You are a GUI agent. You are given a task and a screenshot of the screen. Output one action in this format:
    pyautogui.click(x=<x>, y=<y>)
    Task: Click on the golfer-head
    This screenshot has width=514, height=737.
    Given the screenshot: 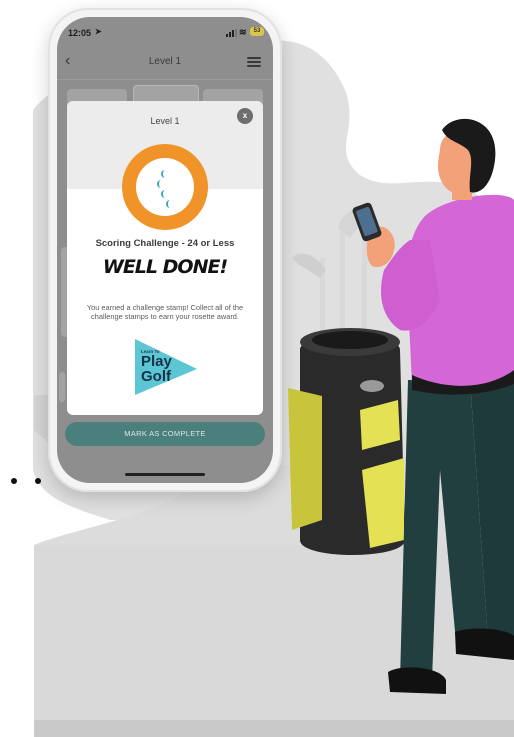 What is the action you would take?
    pyautogui.click(x=467, y=159)
    